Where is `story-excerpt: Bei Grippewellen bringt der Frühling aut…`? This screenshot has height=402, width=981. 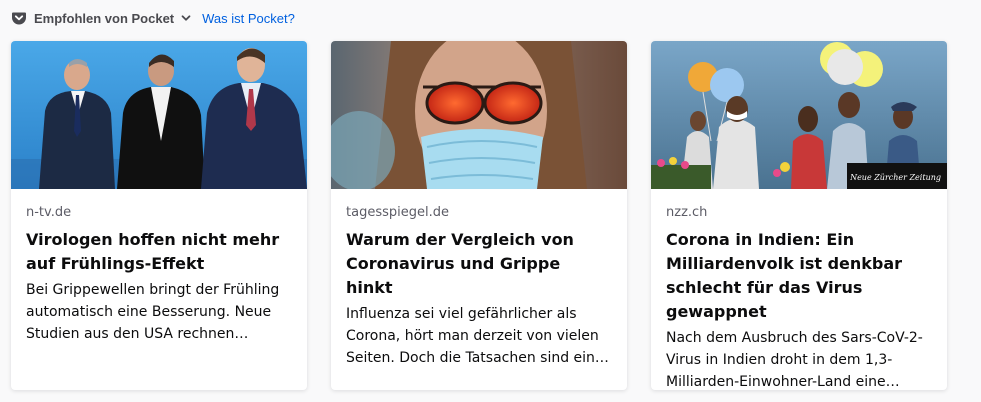 story-excerpt: Bei Grippewellen bringt der Frühling aut… is located at coordinates (153, 312).